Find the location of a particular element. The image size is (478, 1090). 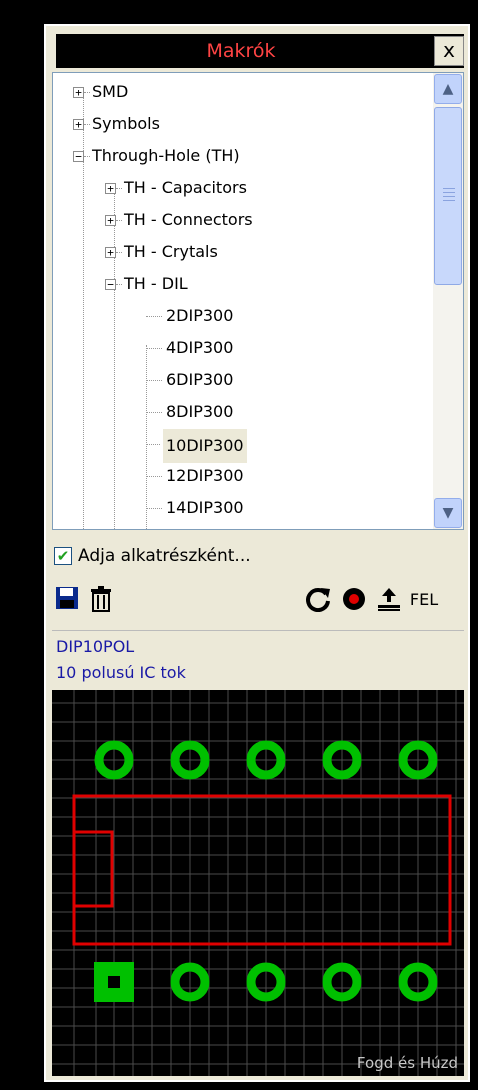

panel-title: Makrók is located at coordinates (241, 51).